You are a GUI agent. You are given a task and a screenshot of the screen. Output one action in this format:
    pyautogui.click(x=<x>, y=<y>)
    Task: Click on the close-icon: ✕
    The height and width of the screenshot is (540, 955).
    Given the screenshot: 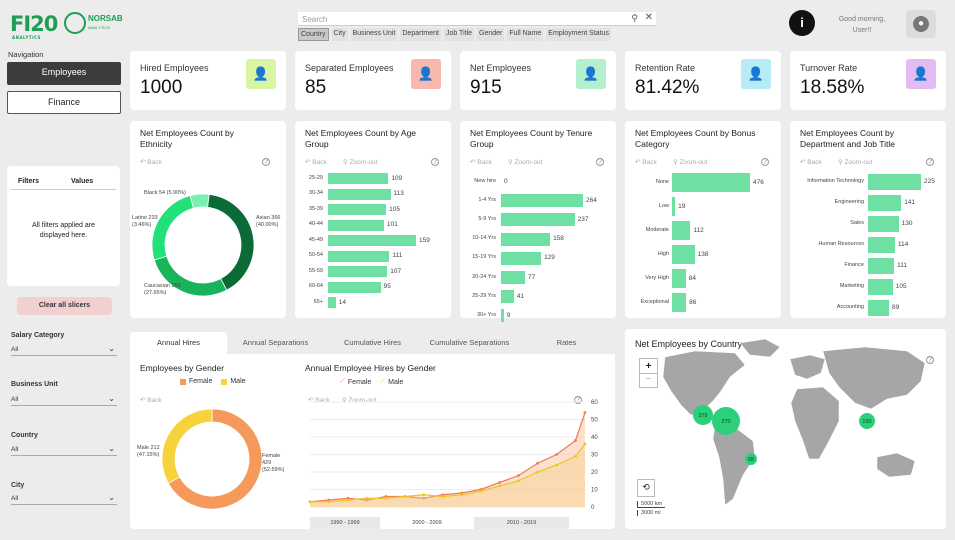 What is the action you would take?
    pyautogui.click(x=649, y=17)
    